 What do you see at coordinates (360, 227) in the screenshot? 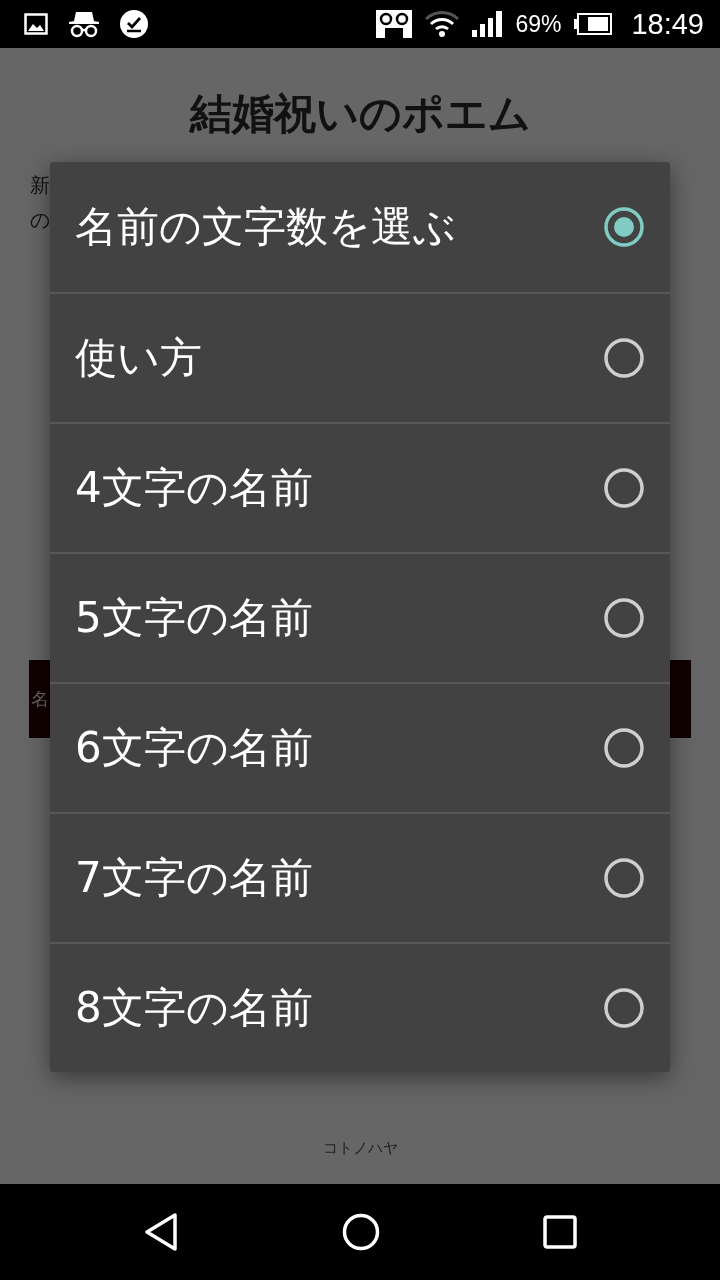
I see `menu-option: 名前の文字数を選ぶ` at bounding box center [360, 227].